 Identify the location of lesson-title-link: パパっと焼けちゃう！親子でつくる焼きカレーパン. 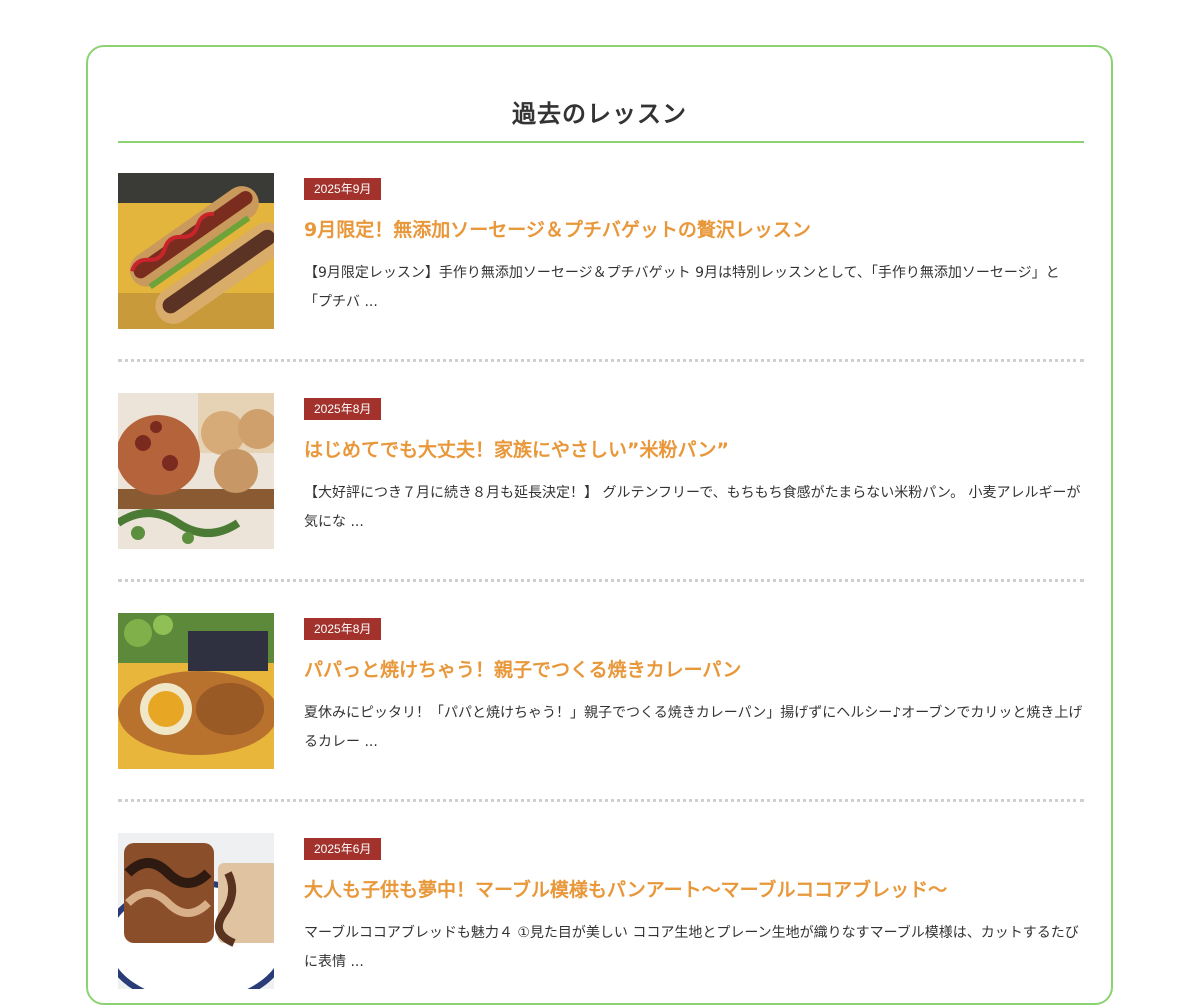
(694, 668).